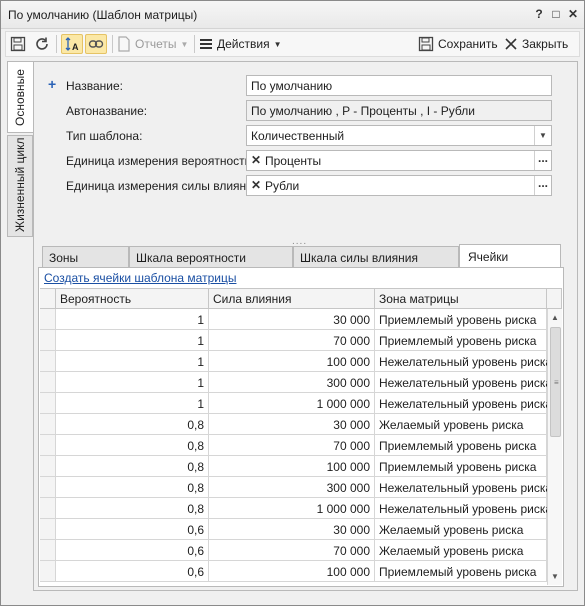 The width and height of the screenshot is (585, 606). I want to click on table-row: 0,6 70 000 Желаемый уровень риска, so click(293, 550).